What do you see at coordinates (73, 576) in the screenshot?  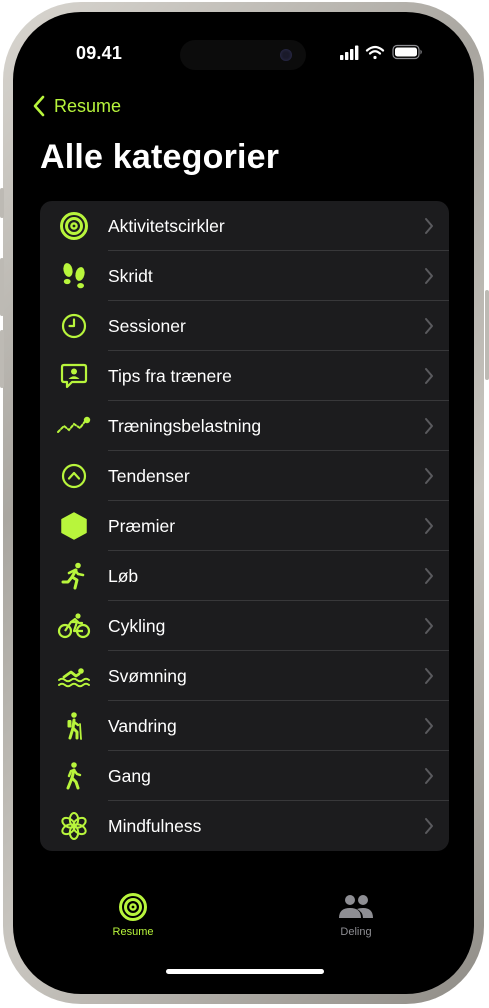 I see `running-icon` at bounding box center [73, 576].